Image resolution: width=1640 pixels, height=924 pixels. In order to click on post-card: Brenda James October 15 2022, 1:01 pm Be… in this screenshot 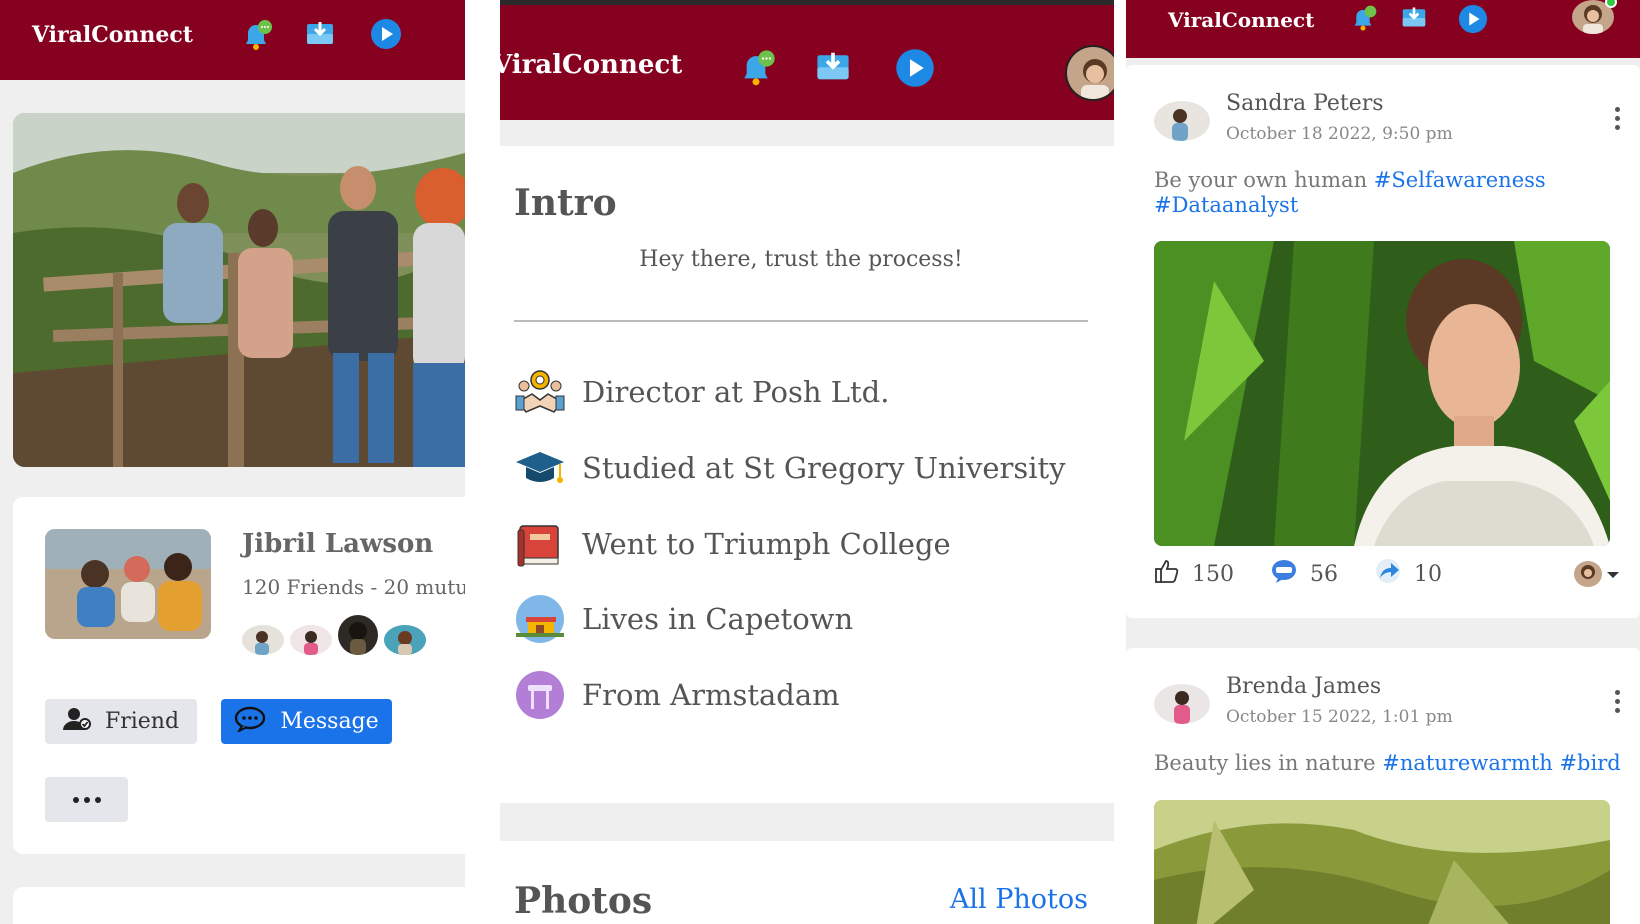, I will do `click(1383, 786)`.